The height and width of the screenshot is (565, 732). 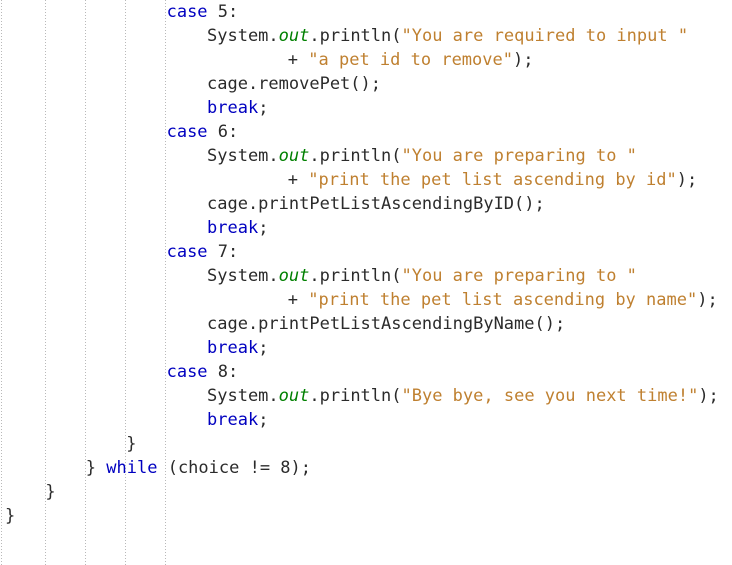 What do you see at coordinates (234, 468) in the screenshot?
I see `token-plain: (choice != 8);` at bounding box center [234, 468].